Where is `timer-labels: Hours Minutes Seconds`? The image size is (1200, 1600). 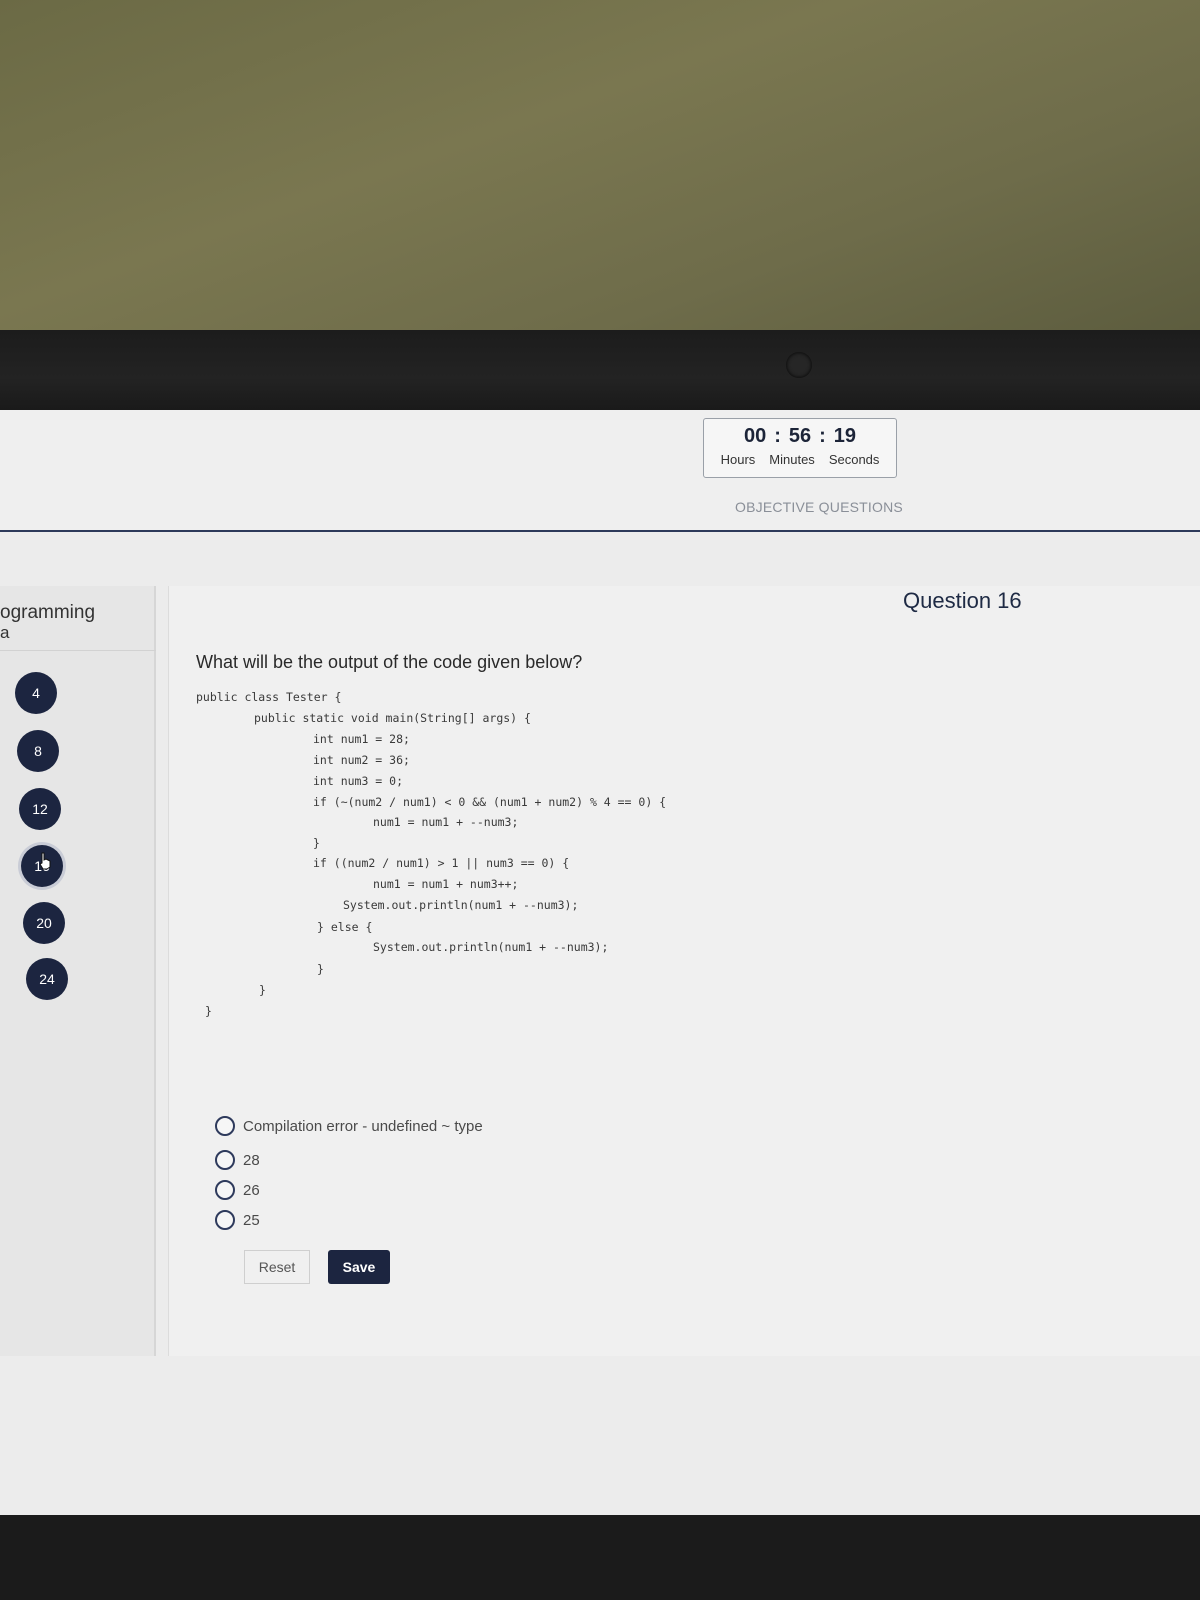 timer-labels: Hours Minutes Seconds is located at coordinates (800, 459).